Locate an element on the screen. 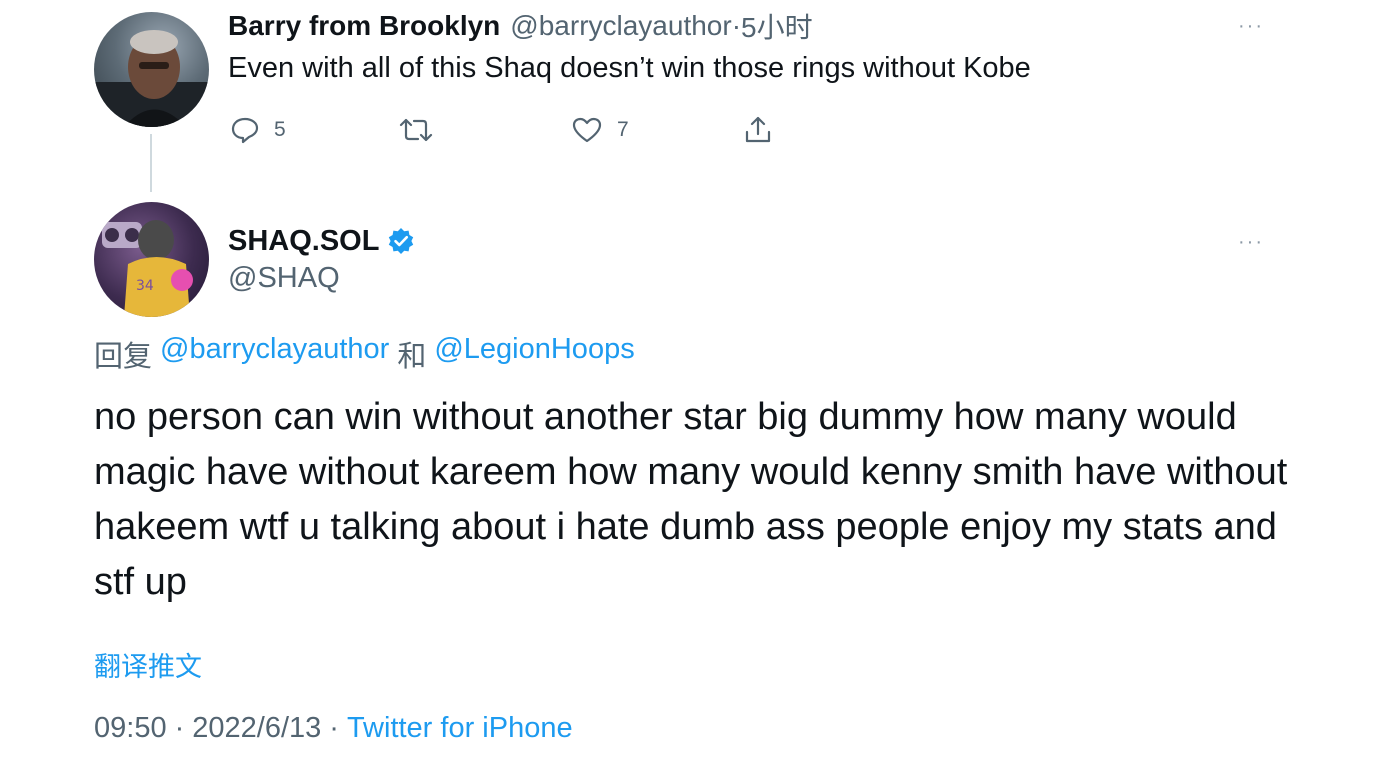  retweet-button is located at coordinates (423, 130).